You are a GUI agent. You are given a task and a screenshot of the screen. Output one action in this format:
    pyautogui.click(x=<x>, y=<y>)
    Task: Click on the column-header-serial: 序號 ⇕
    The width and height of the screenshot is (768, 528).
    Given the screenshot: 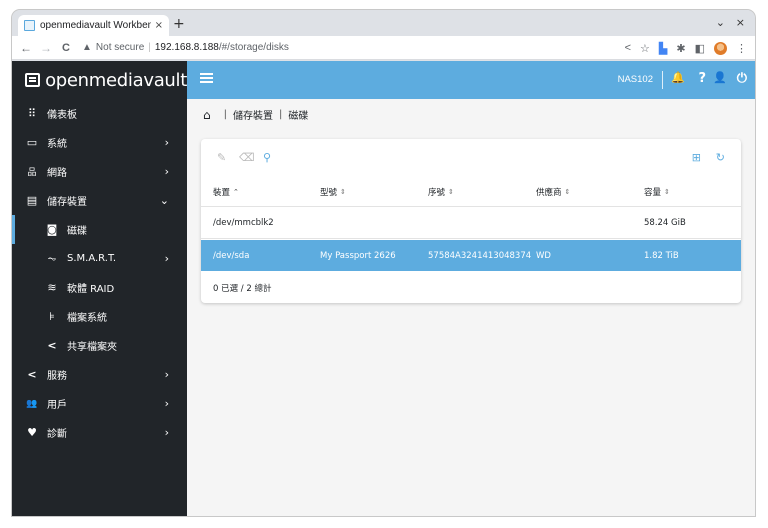 What is the action you would take?
    pyautogui.click(x=441, y=191)
    